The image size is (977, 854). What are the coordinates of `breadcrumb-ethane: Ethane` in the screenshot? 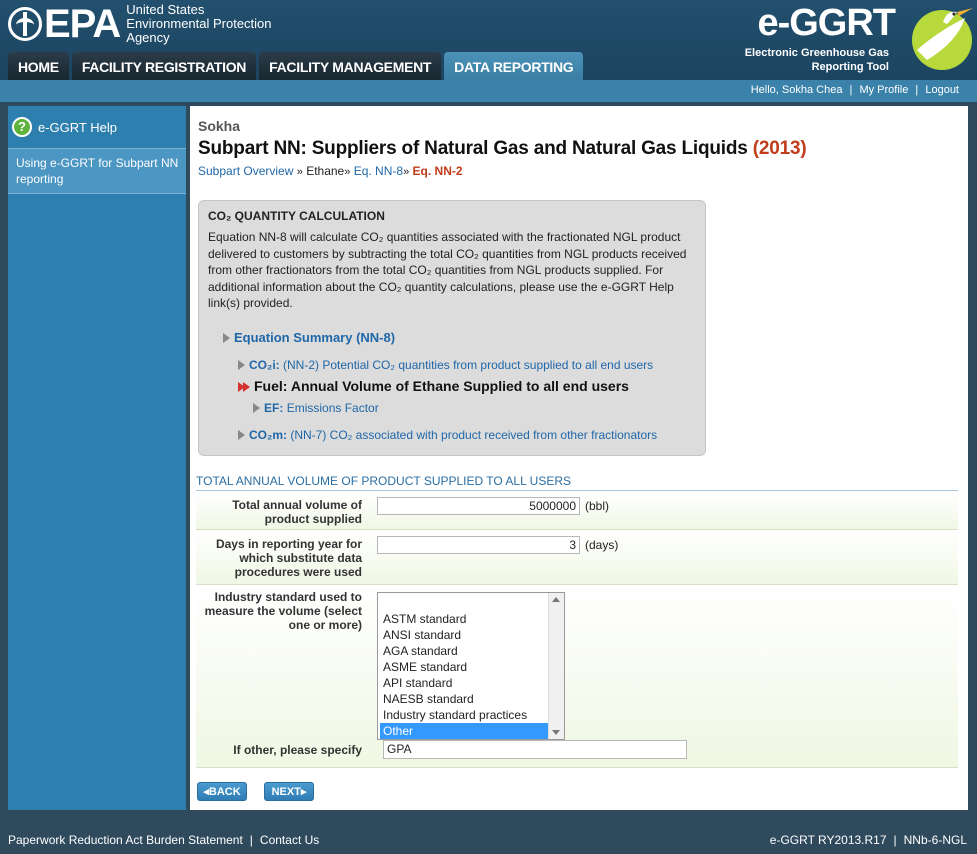 It's located at (325, 171).